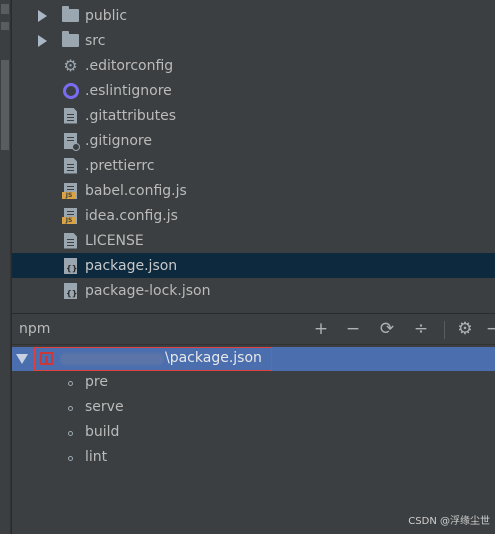 This screenshot has height=534, width=495. Describe the element at coordinates (253, 165) in the screenshot. I see `tree-item-prettierrc: .prettierrc` at that location.